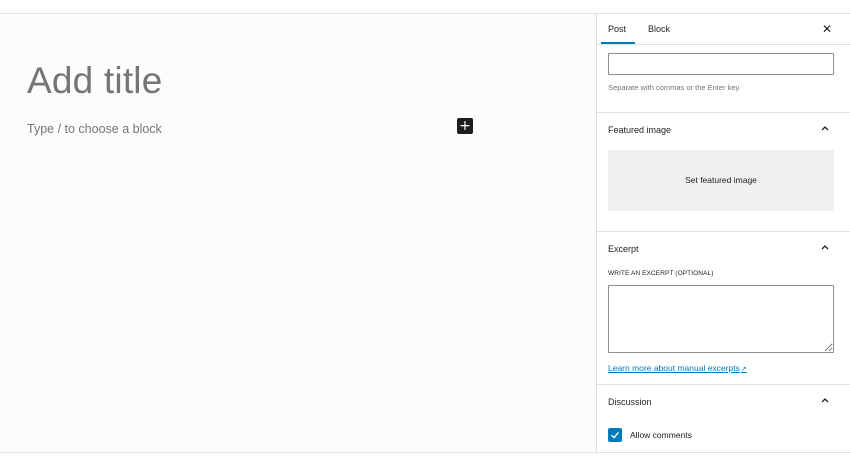 The height and width of the screenshot is (463, 850). I want to click on plus-icon: +, so click(465, 126).